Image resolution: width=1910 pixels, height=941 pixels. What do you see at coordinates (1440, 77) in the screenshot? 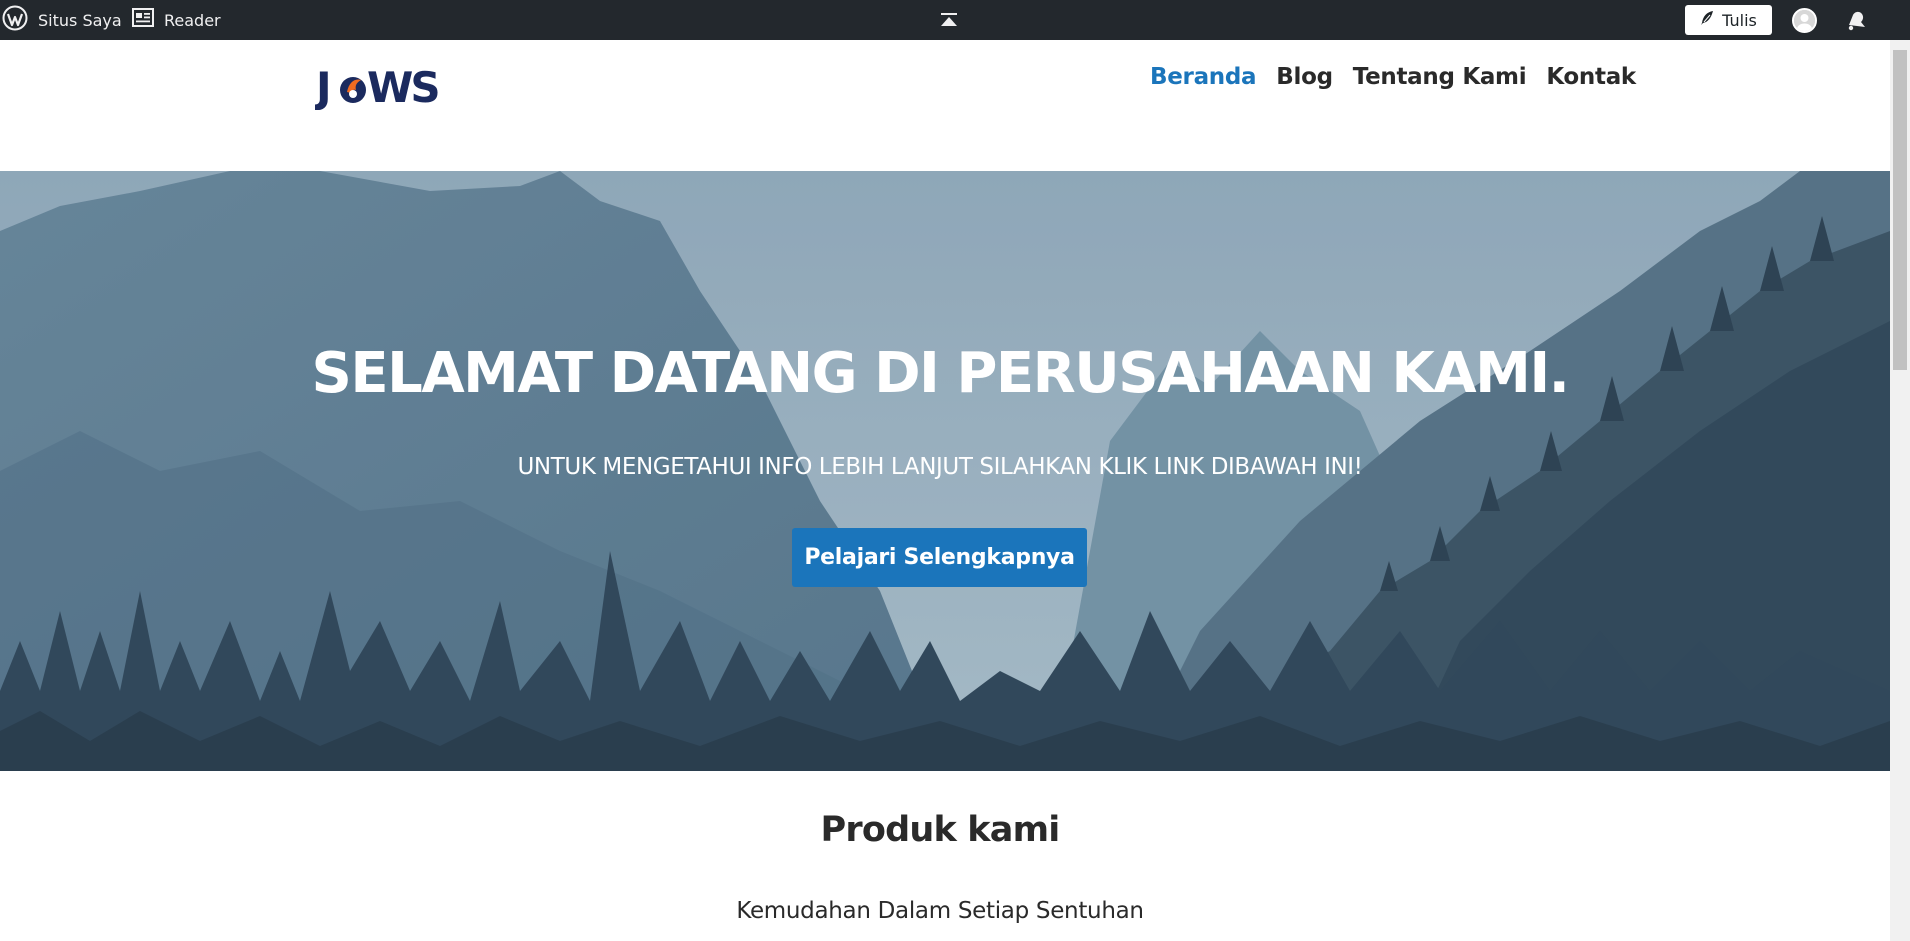
I see `nav-item-tentang-kami: Tentang Kami` at bounding box center [1440, 77].